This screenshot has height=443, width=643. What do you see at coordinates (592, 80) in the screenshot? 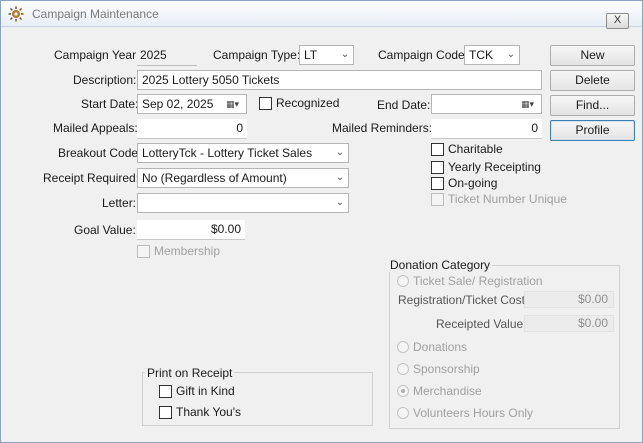
I see `delete-button: Delete` at bounding box center [592, 80].